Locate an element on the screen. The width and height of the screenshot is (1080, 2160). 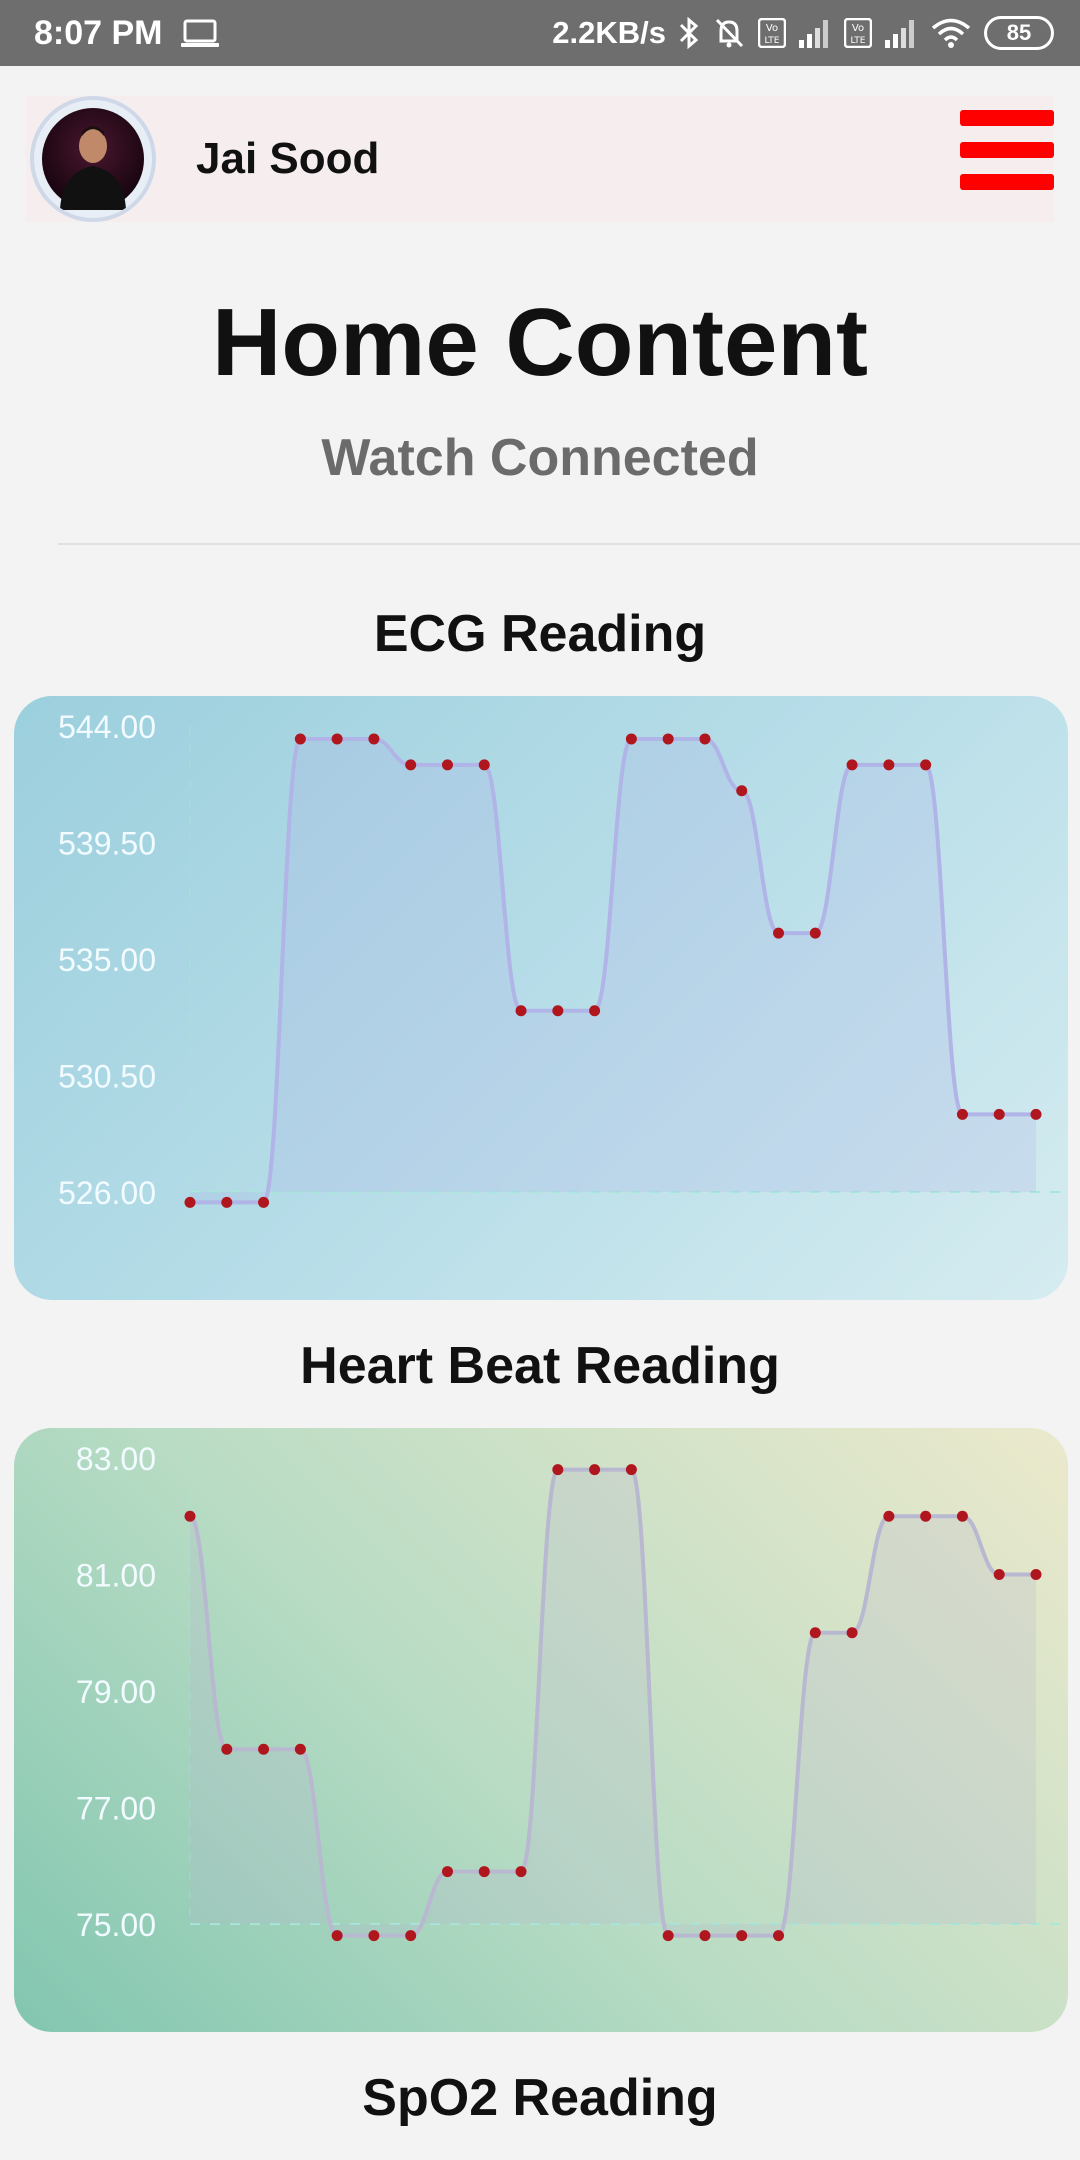
wifi-icon is located at coordinates (951, 33).